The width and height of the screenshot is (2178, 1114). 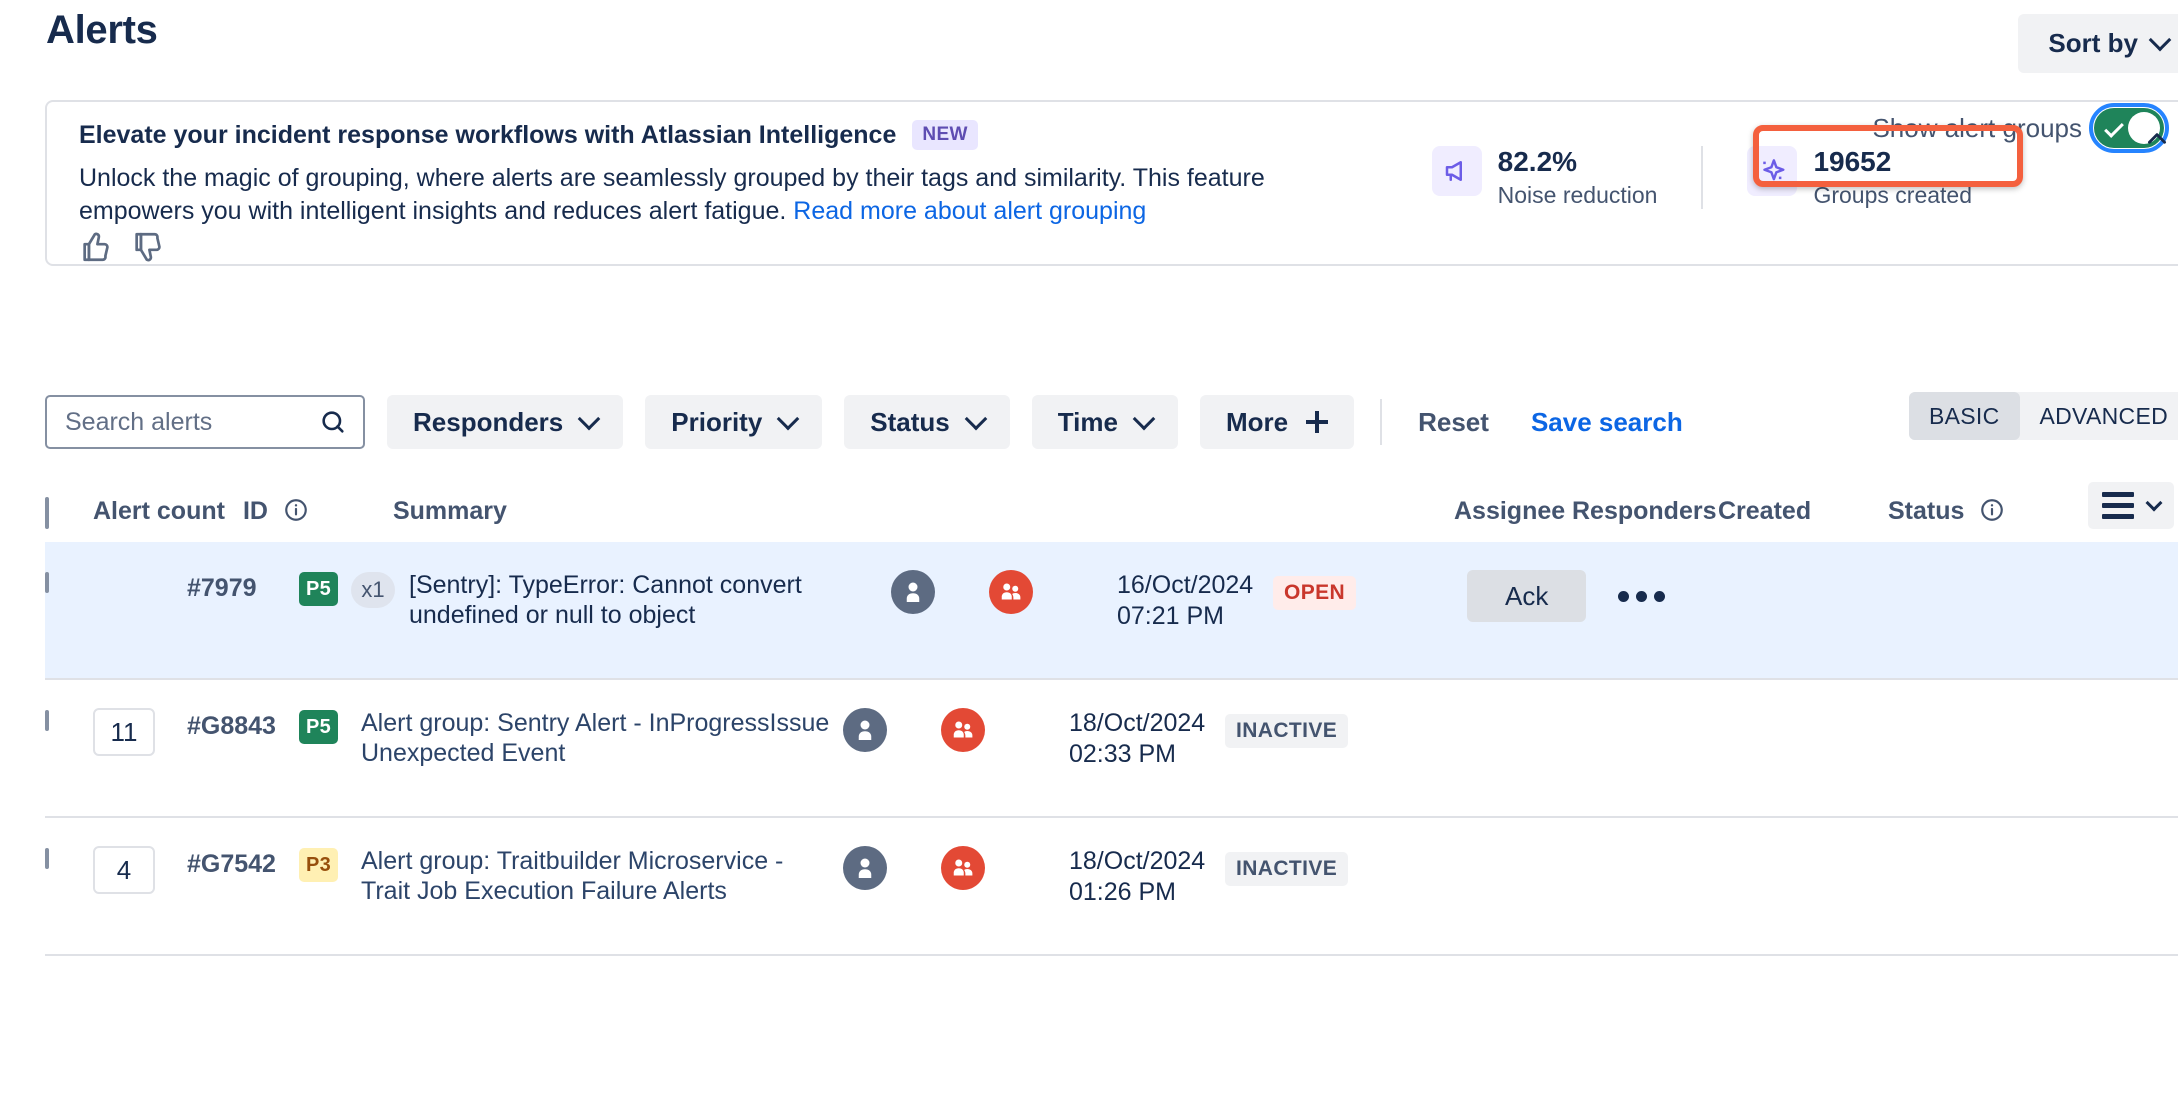 I want to click on col-assignee: Assignee, so click(x=1510, y=510).